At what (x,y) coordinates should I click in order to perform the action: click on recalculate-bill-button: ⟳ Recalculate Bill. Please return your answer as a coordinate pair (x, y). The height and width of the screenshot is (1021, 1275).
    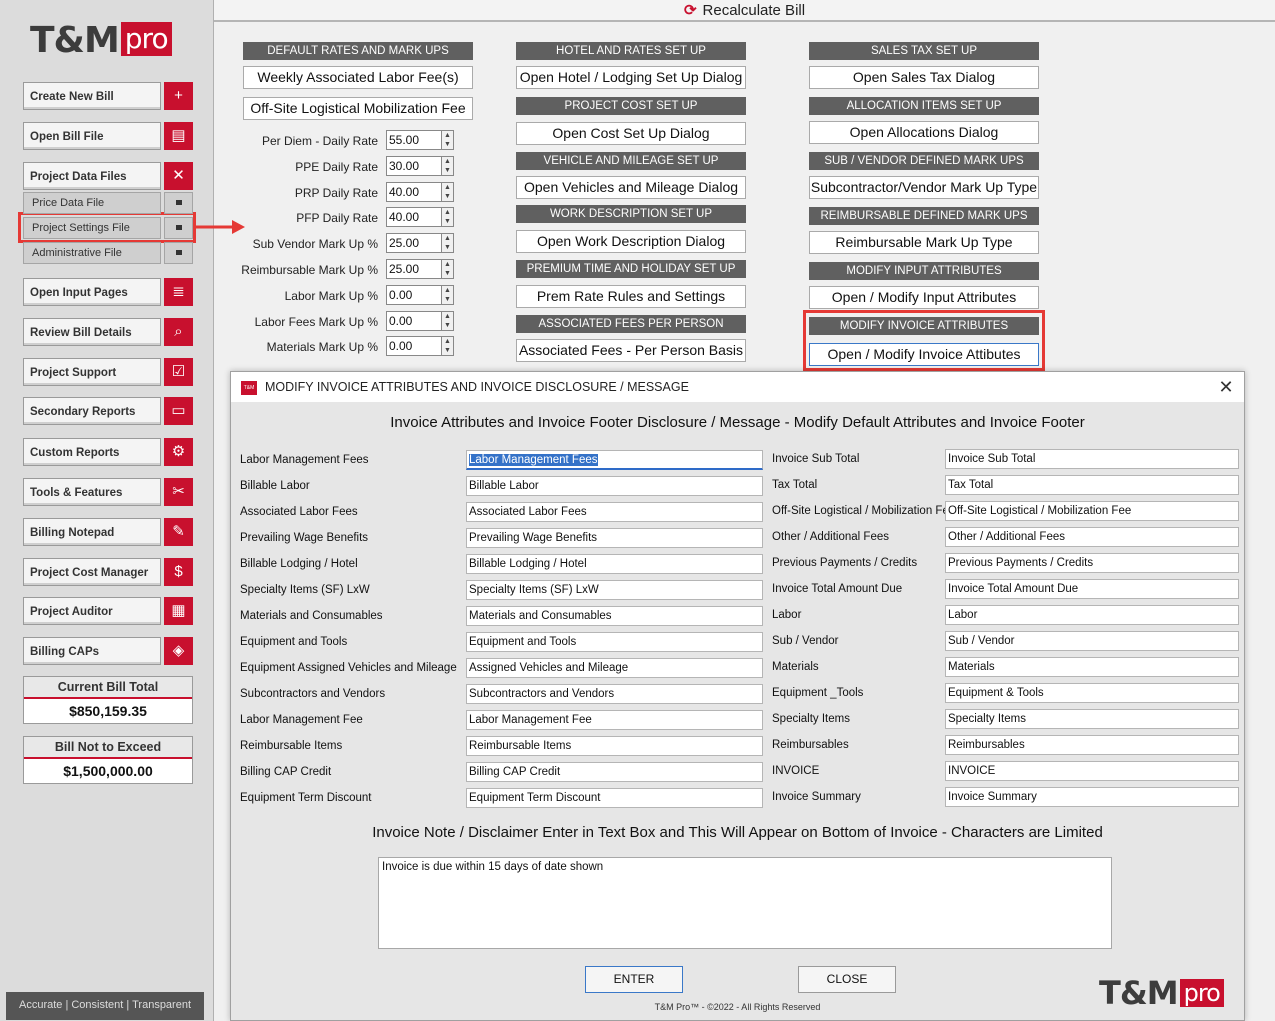
    Looking at the image, I should click on (744, 11).